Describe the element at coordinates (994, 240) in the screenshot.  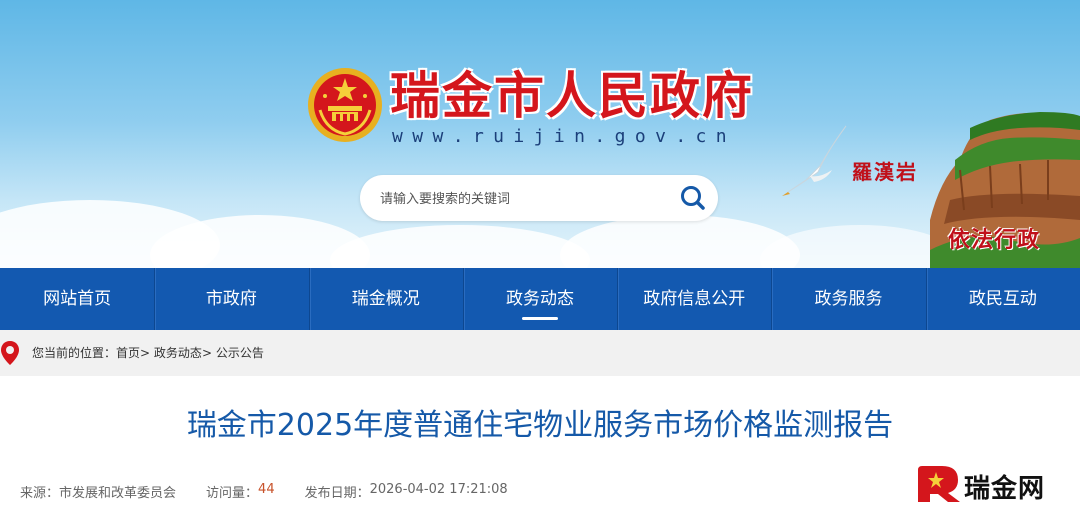
I see `banner-tag-law: 依法行政` at that location.